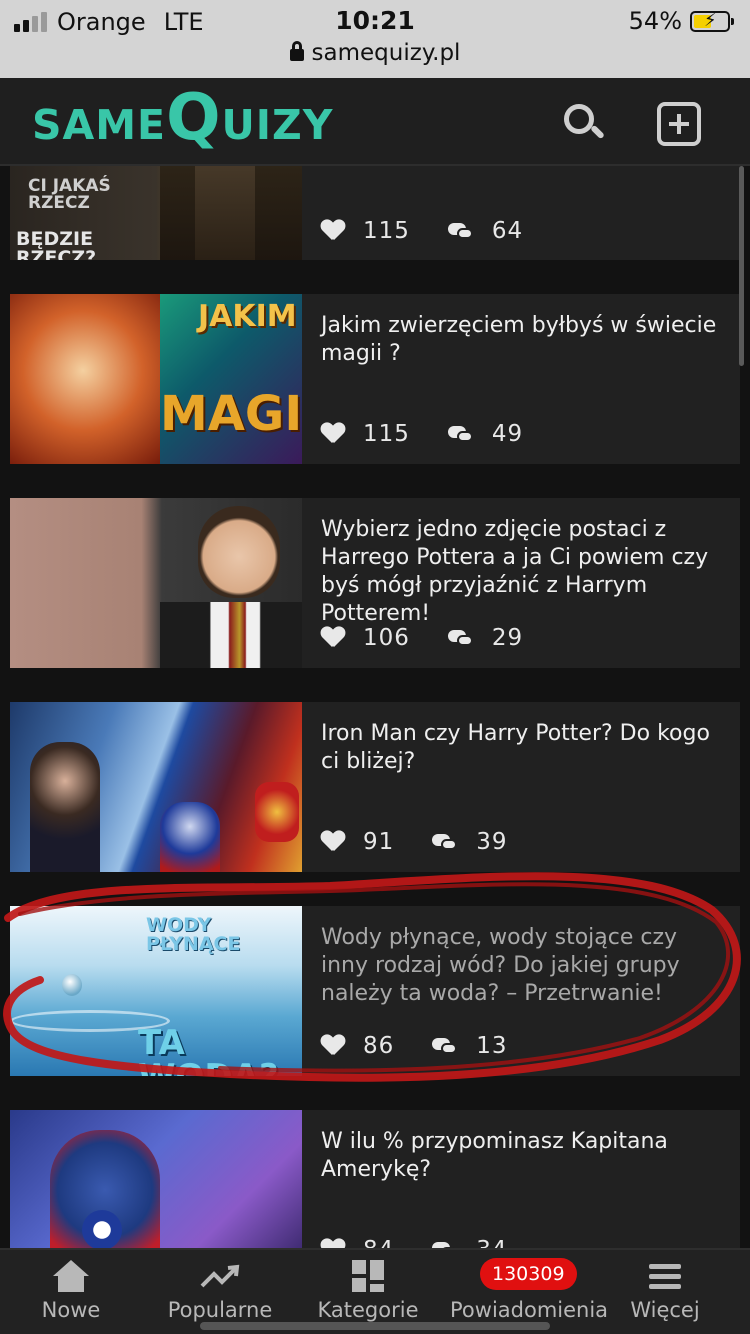 The width and height of the screenshot is (750, 1334). Describe the element at coordinates (712, 21) in the screenshot. I see `battery-icon: ⚡` at that location.